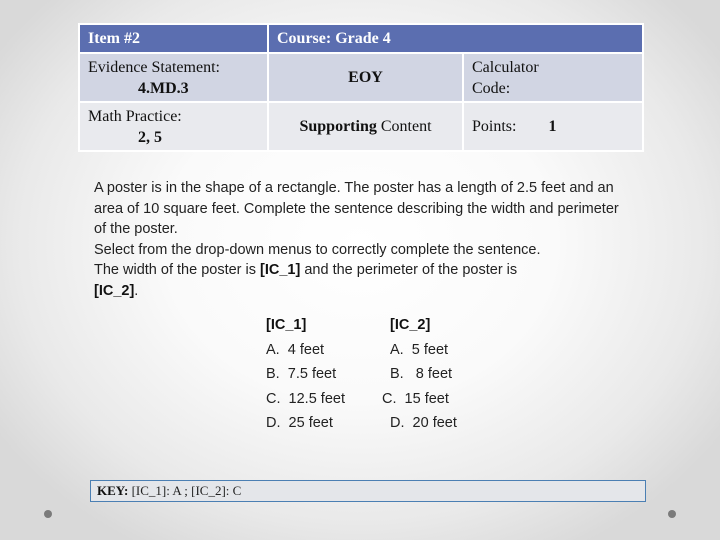 The width and height of the screenshot is (720, 540). I want to click on points-value: 1, so click(552, 126).